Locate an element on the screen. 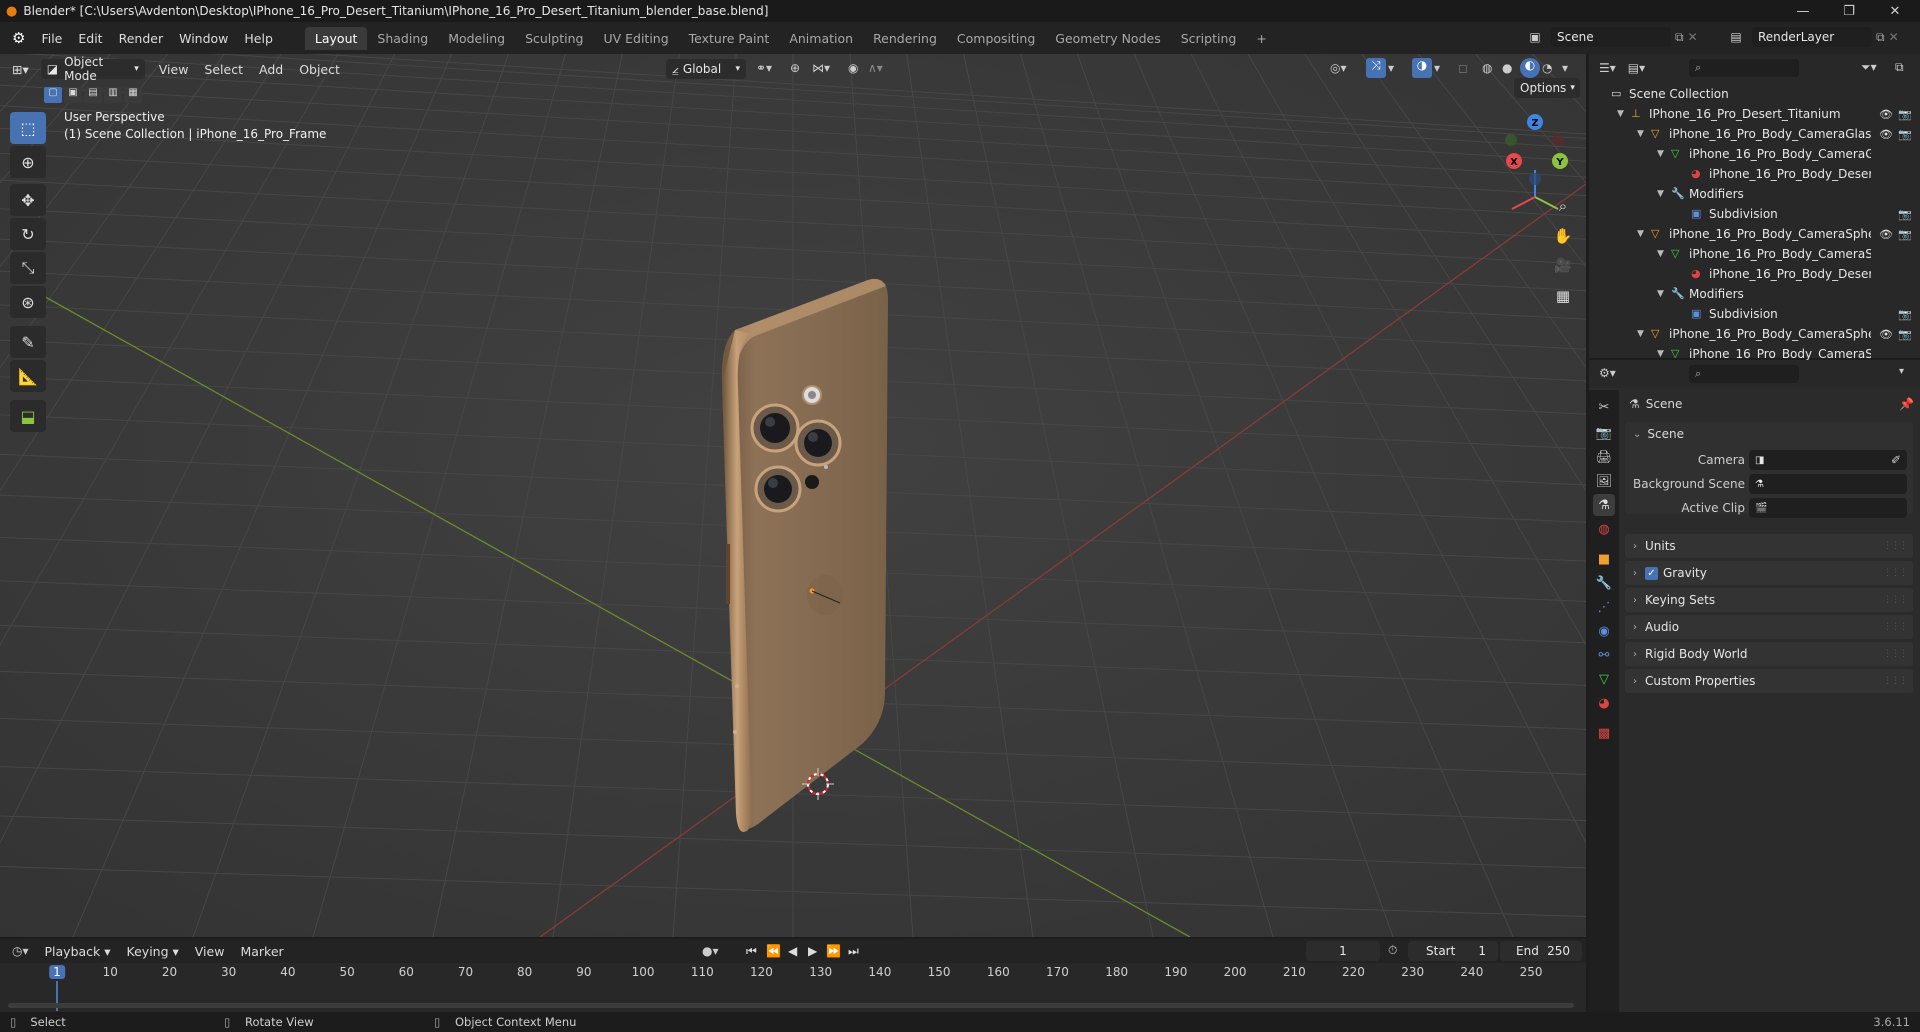 Image resolution: width=1920 pixels, height=1032 pixels. perspective-toggle-button: ▦ is located at coordinates (1563, 296).